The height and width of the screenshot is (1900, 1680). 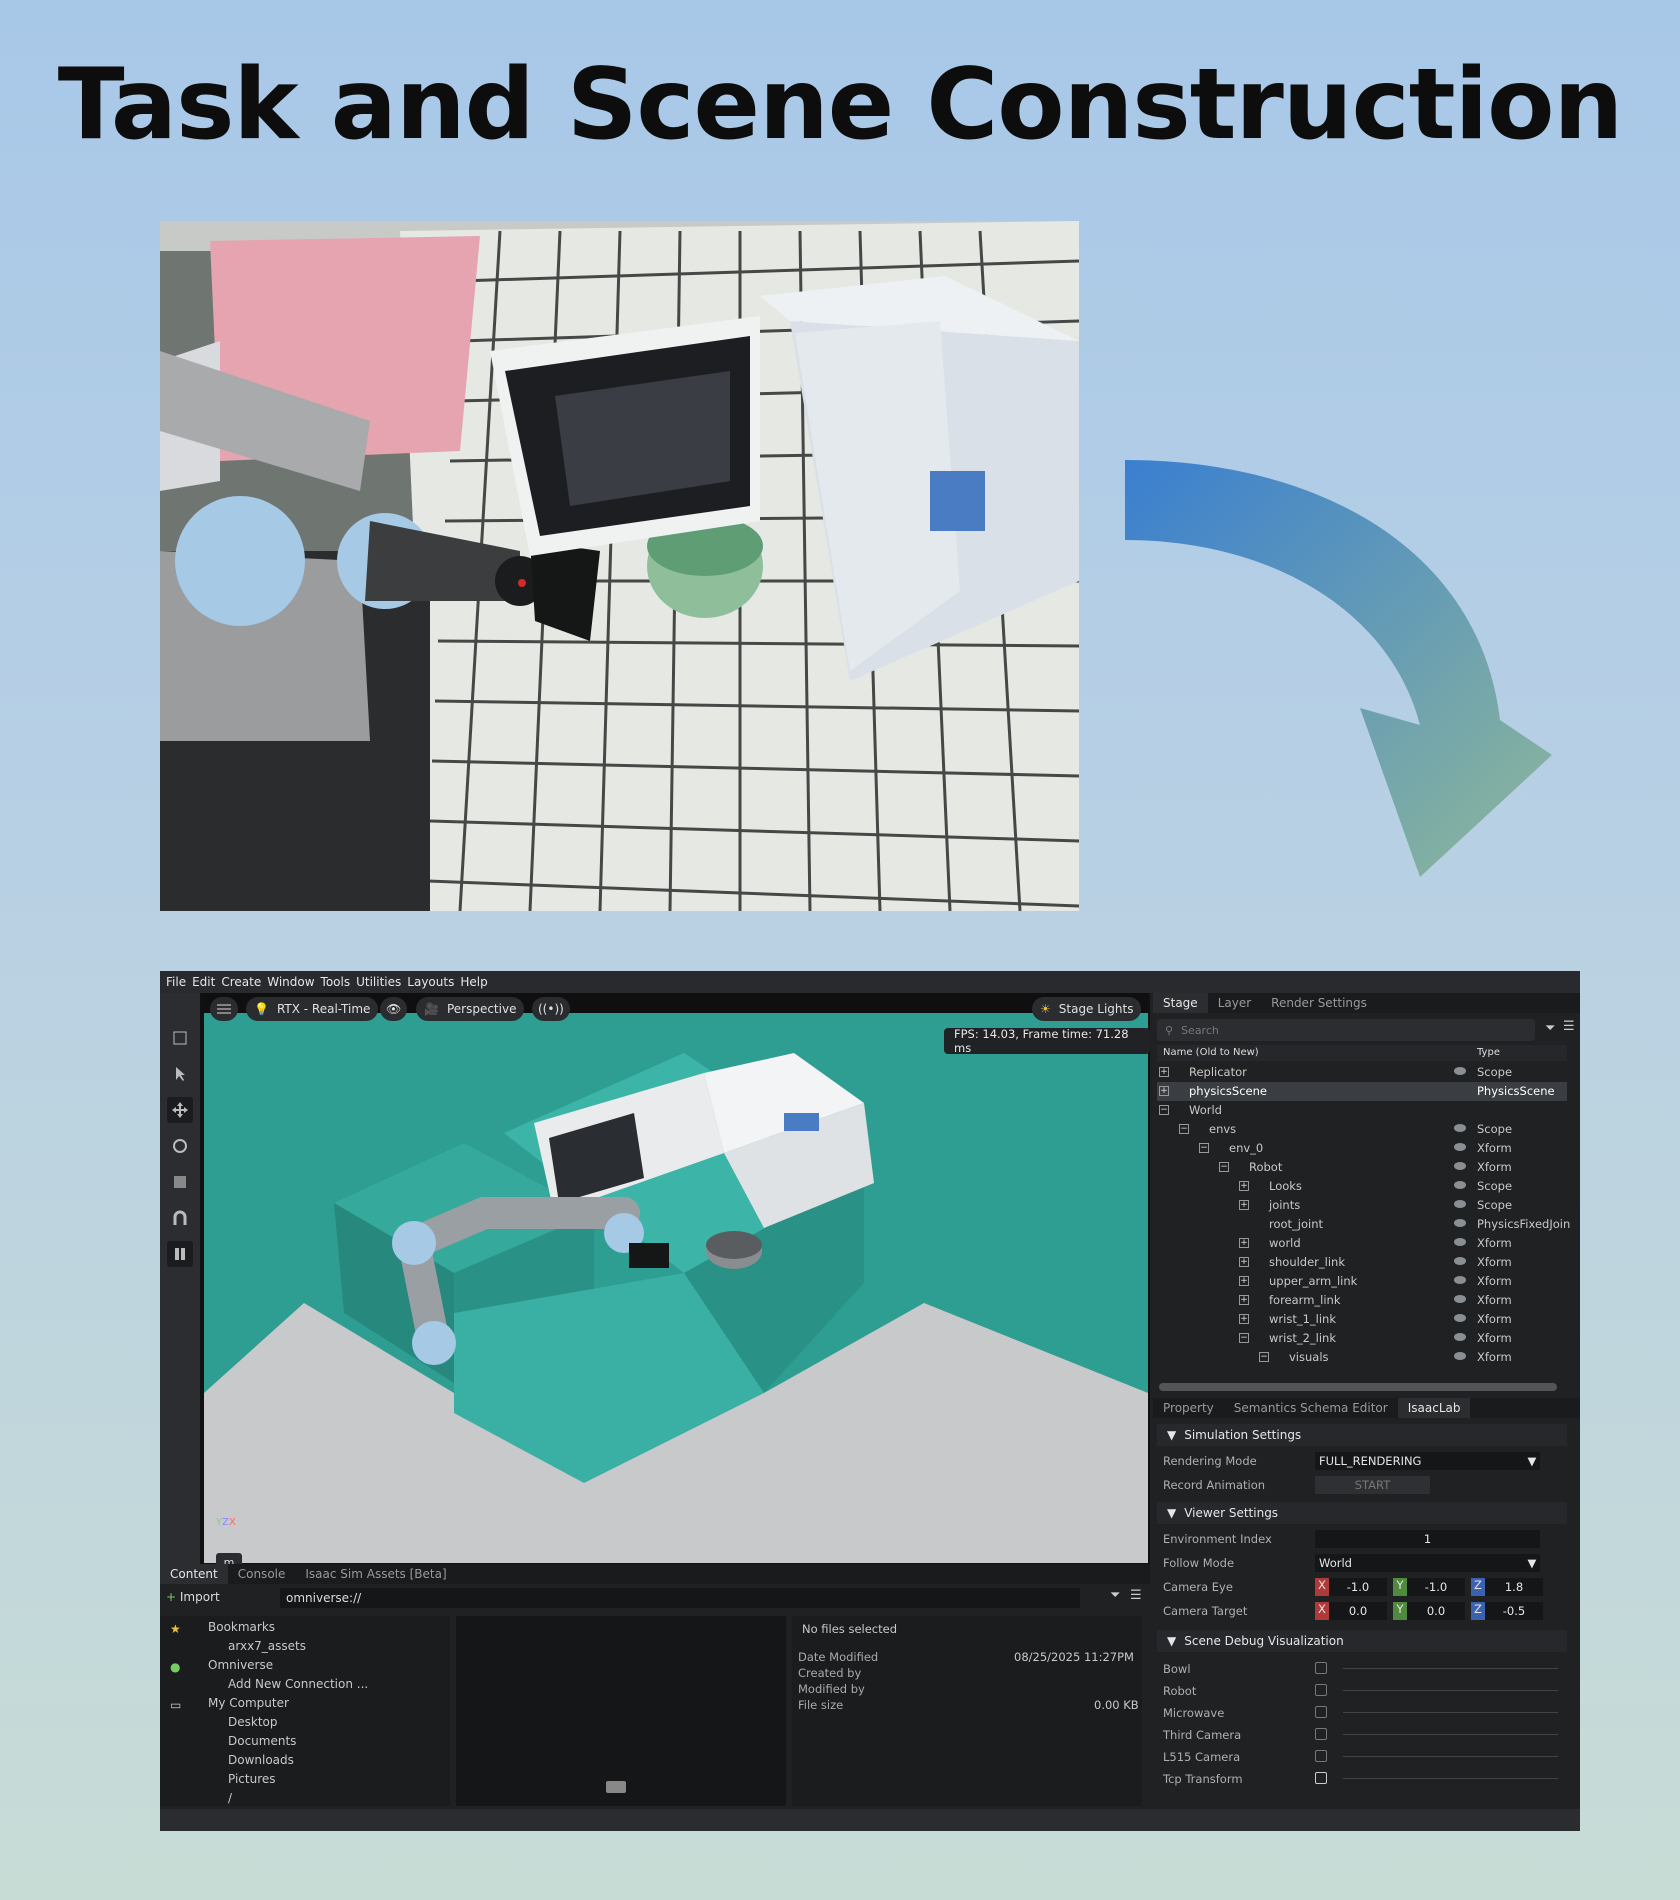 I want to click on tree-item: Omniverse, so click(x=240, y=1665).